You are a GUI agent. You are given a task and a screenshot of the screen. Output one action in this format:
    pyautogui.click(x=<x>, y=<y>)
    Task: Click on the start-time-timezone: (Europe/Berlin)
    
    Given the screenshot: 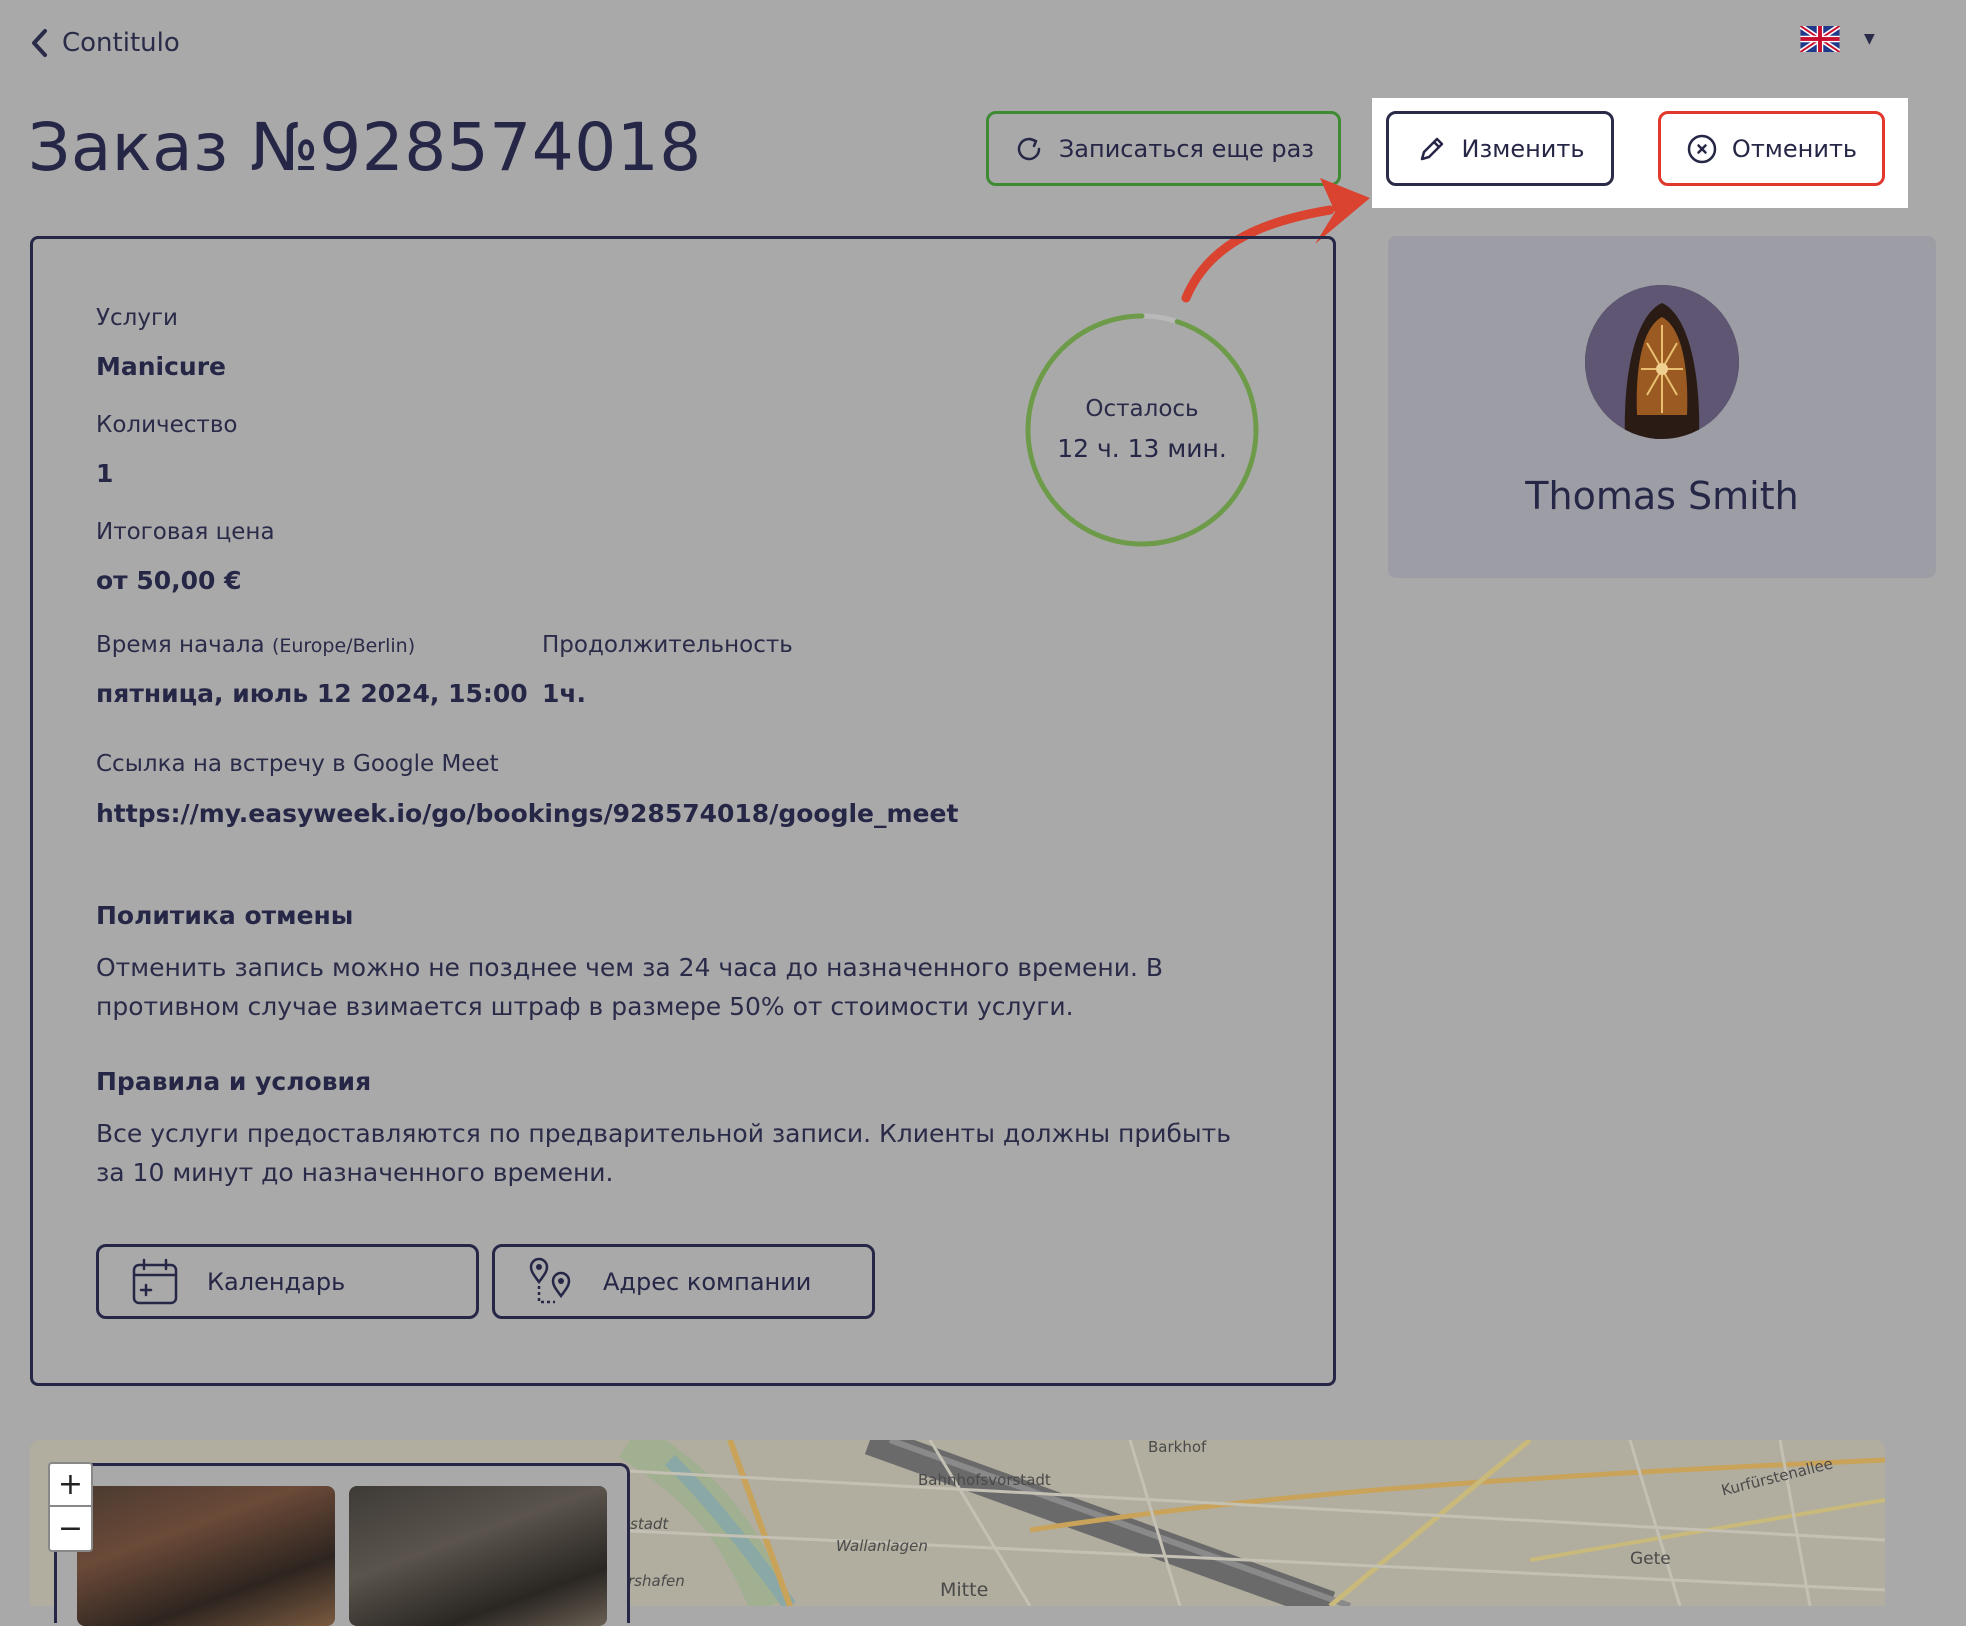 What is the action you would take?
    pyautogui.click(x=343, y=646)
    